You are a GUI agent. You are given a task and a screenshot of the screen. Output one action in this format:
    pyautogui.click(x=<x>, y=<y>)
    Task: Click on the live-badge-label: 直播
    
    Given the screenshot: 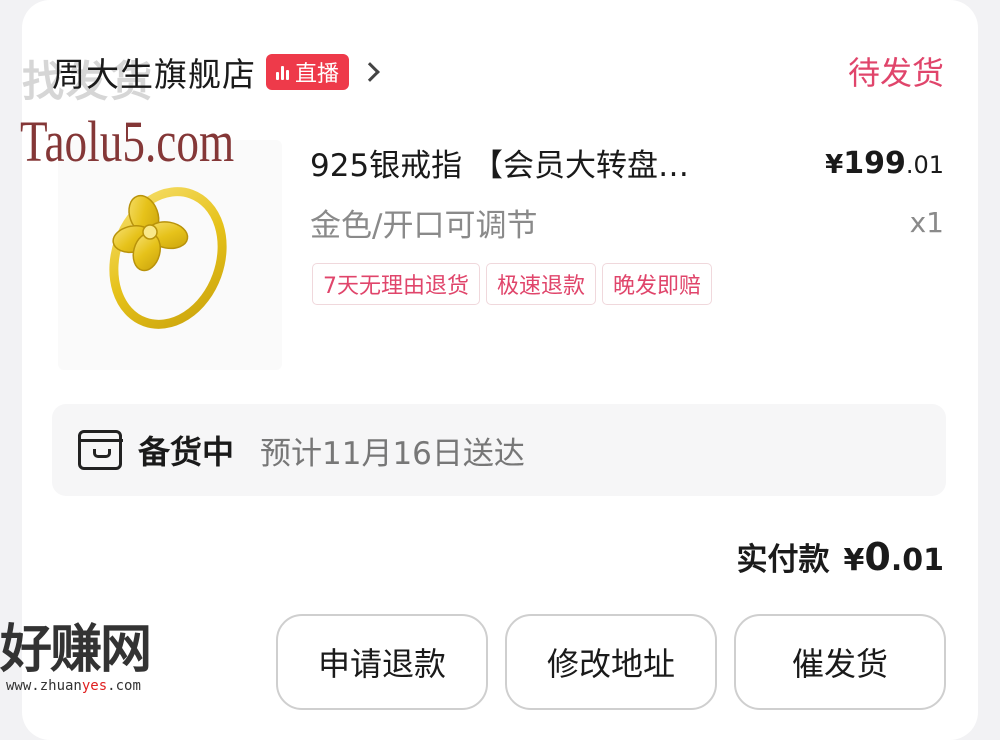 What is the action you would take?
    pyautogui.click(x=317, y=74)
    